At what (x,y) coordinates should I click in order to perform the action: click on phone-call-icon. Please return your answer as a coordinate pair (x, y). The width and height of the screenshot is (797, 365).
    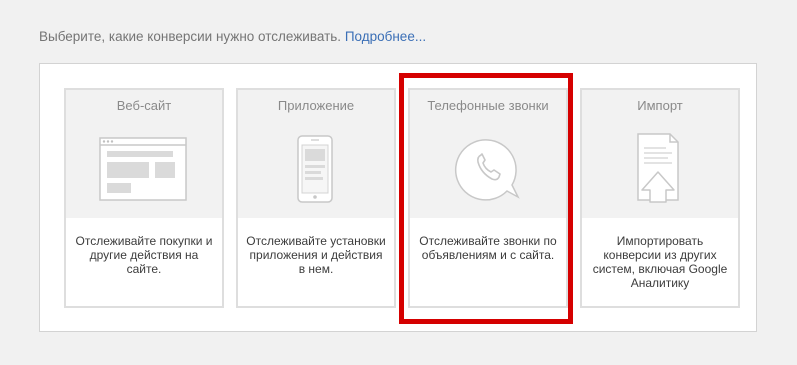
    Looking at the image, I should click on (487, 170).